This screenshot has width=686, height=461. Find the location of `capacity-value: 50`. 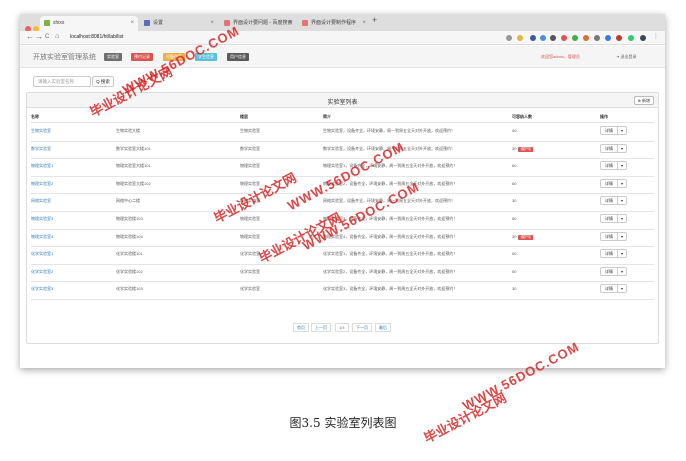

capacity-value: 50 is located at coordinates (514, 254).